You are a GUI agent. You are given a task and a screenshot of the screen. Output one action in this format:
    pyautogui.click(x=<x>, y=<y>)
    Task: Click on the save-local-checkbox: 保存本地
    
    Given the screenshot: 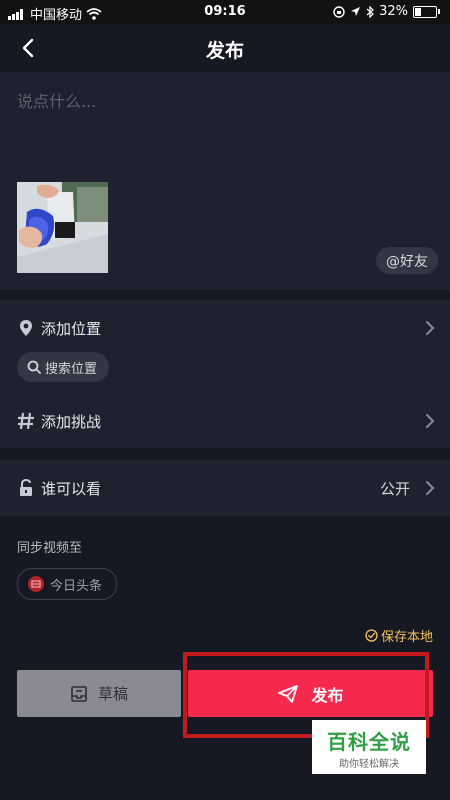 What is the action you would take?
    pyautogui.click(x=399, y=635)
    